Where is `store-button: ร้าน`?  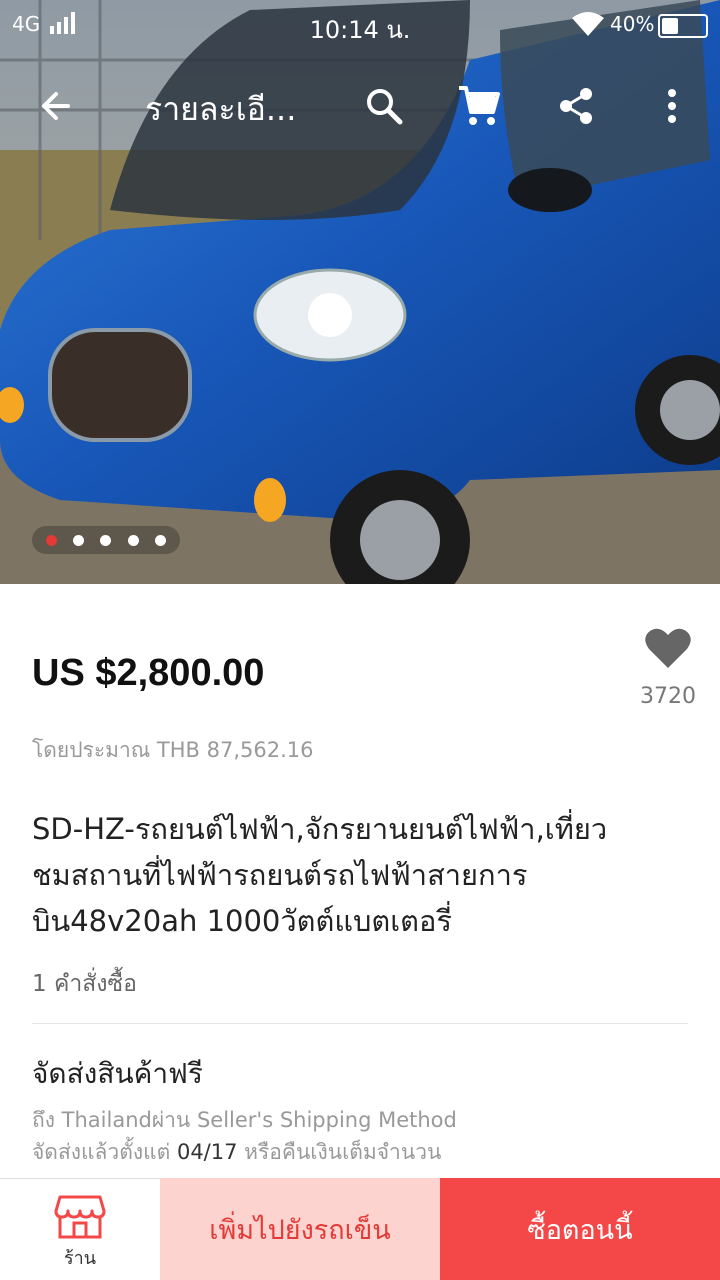 store-button: ร้าน is located at coordinates (80, 1229).